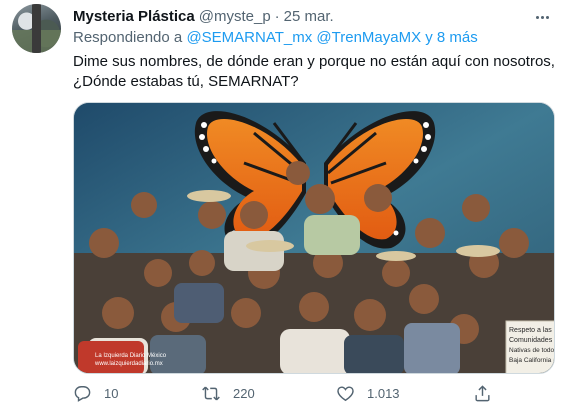 The height and width of the screenshot is (412, 569). Describe the element at coordinates (309, 16) in the screenshot. I see `tweet-date: 25 mar.` at that location.